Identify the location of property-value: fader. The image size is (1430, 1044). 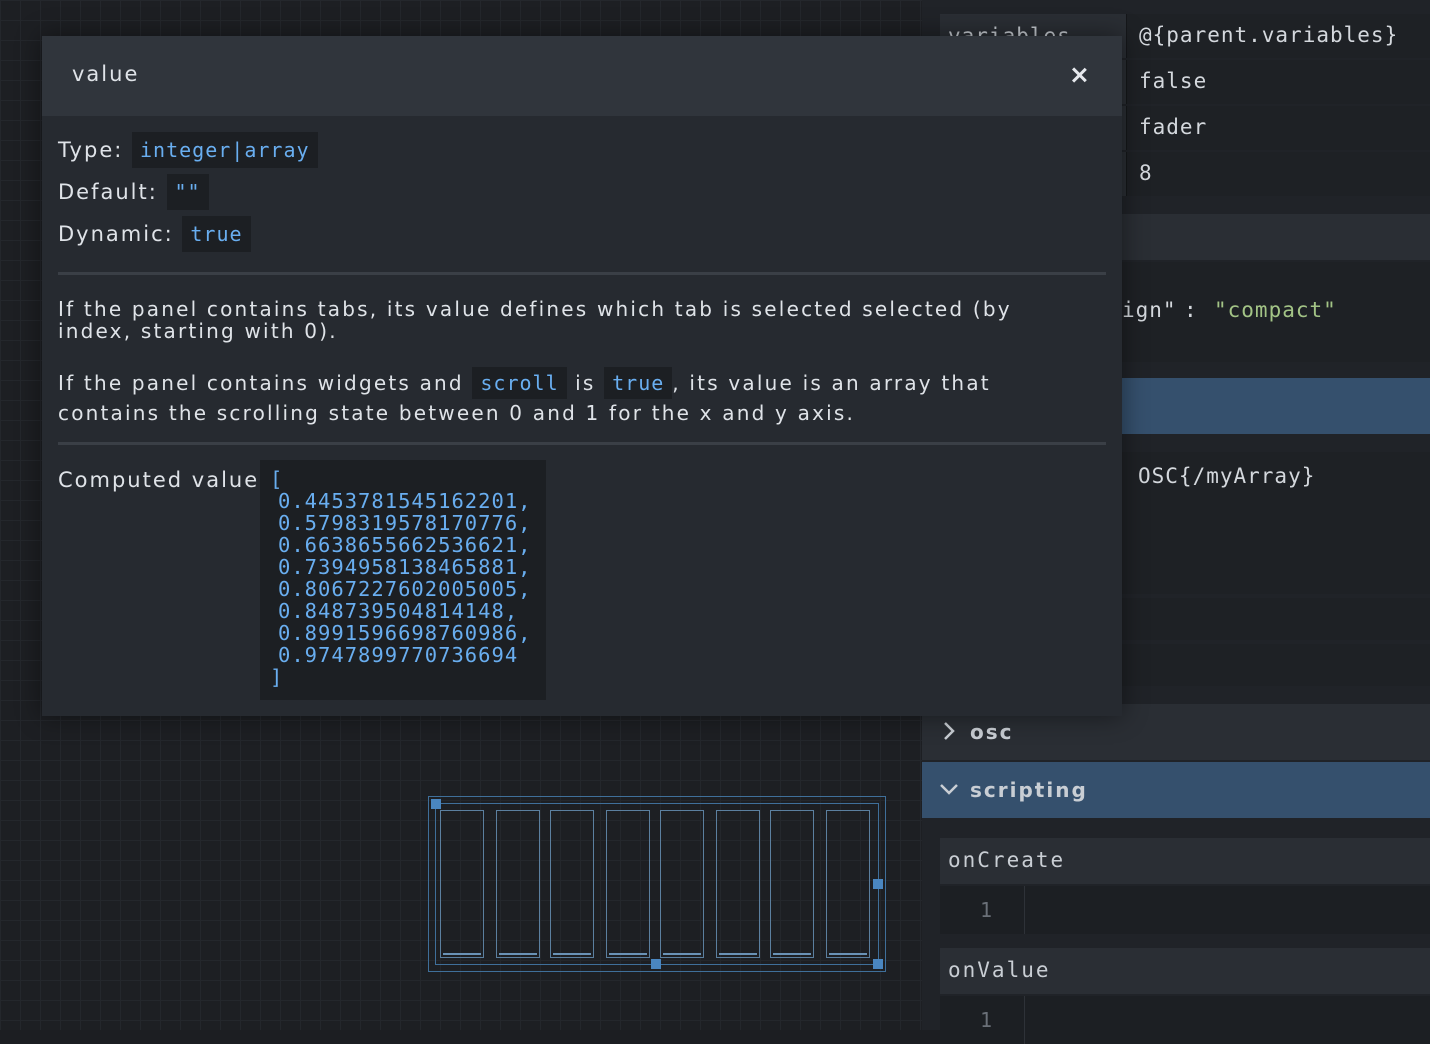
(1278, 128).